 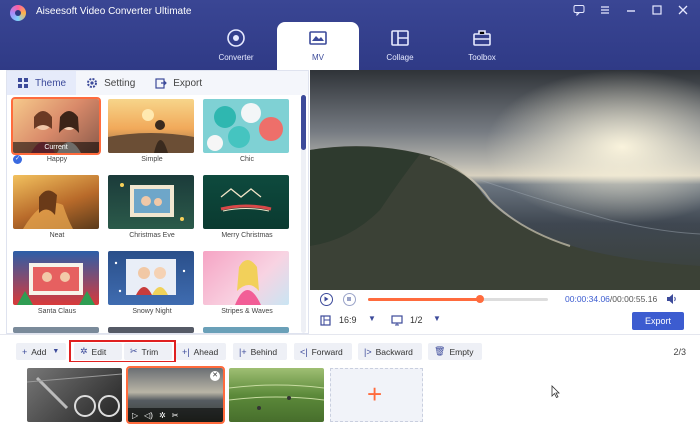 I want to click on main-nav: Converter MV Collage Toolbox, so click(x=359, y=46).